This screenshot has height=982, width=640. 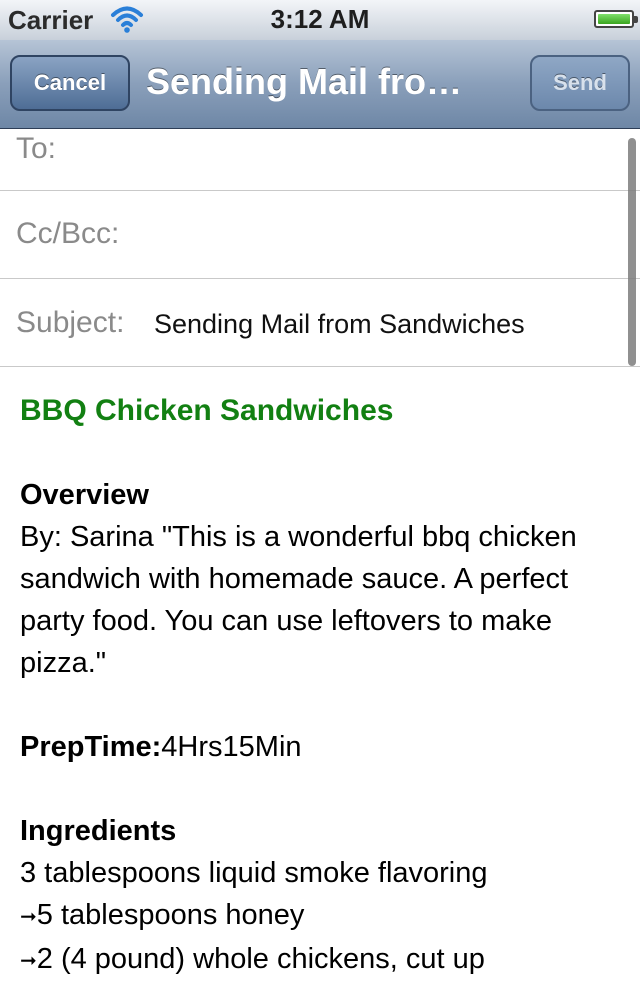 I want to click on navigation-bar: Cancel Sending Mail fro… Send, so click(x=320, y=84).